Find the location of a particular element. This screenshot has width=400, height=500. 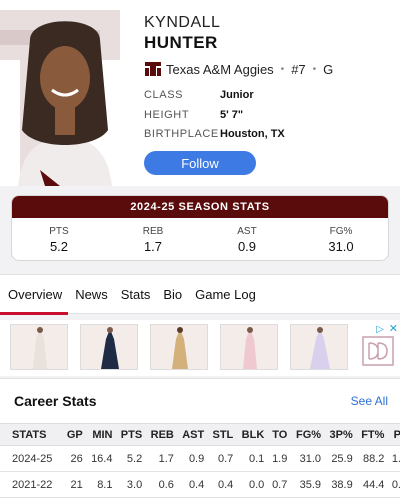

team-logo-icon is located at coordinates (153, 69).